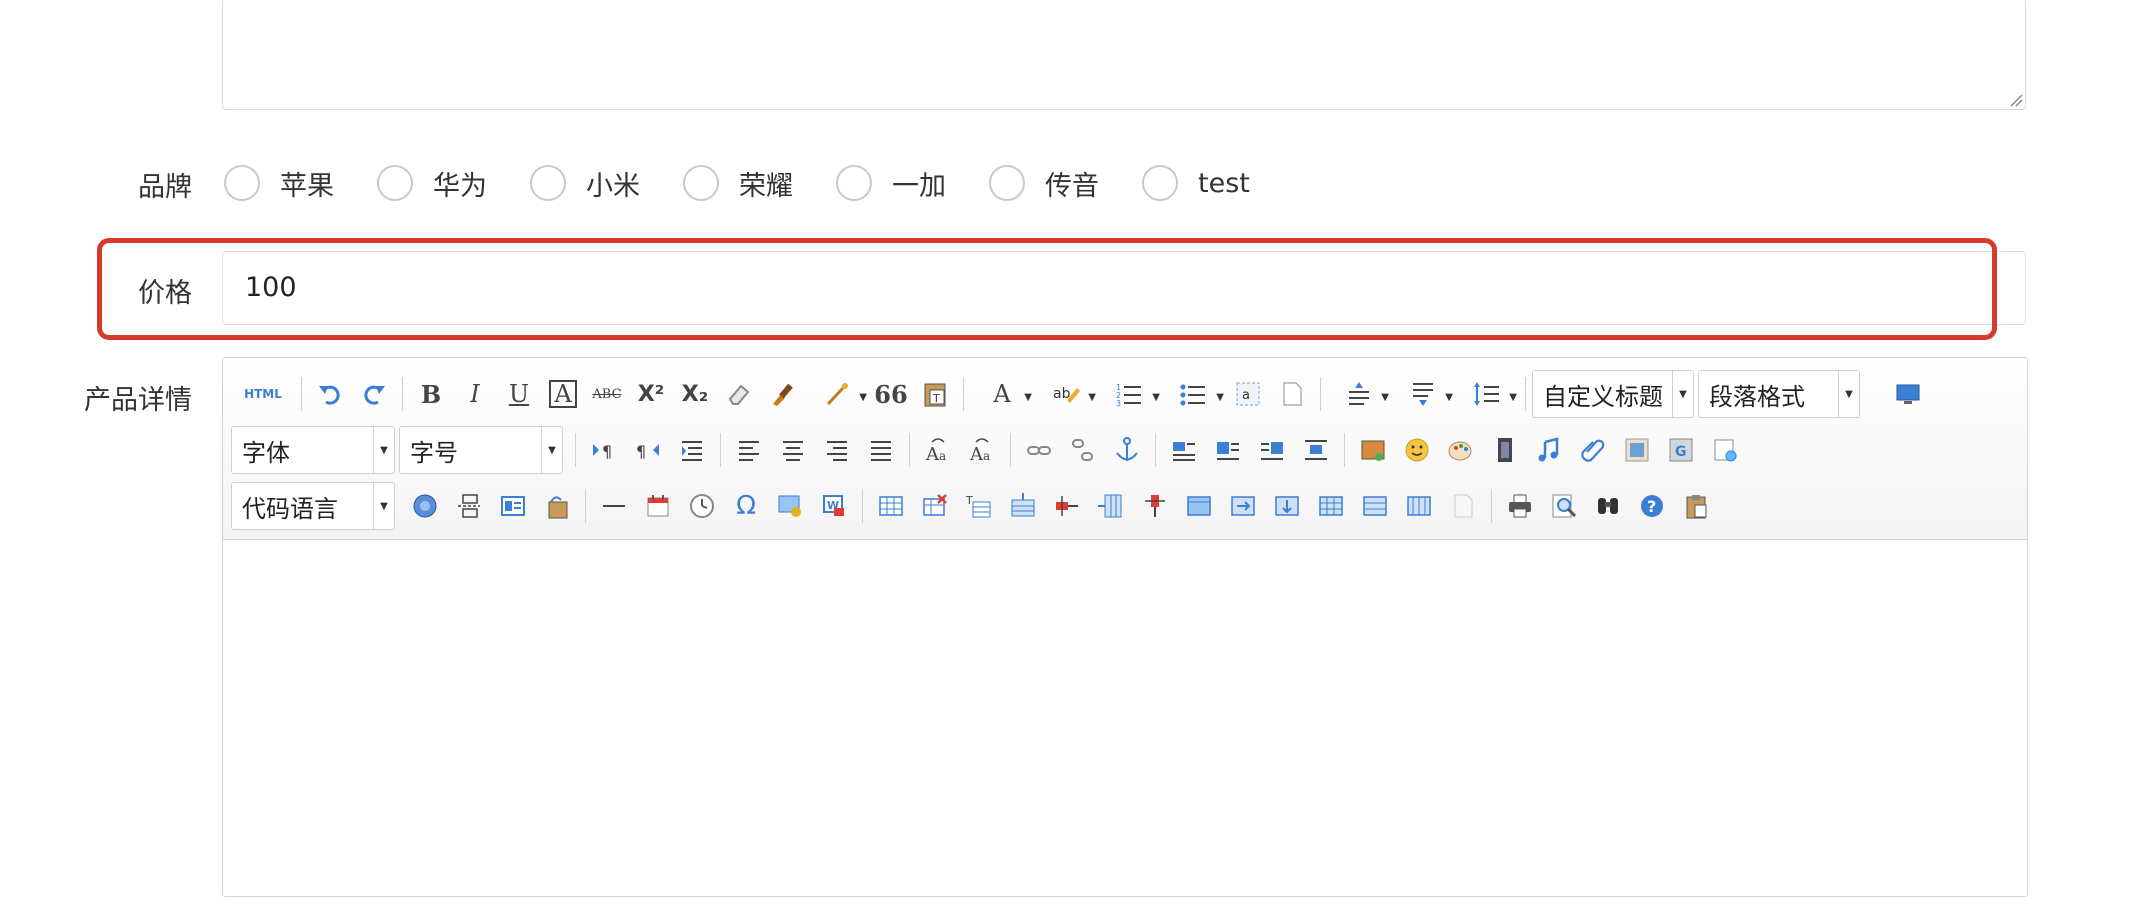  I want to click on merge-right-button, so click(1243, 506).